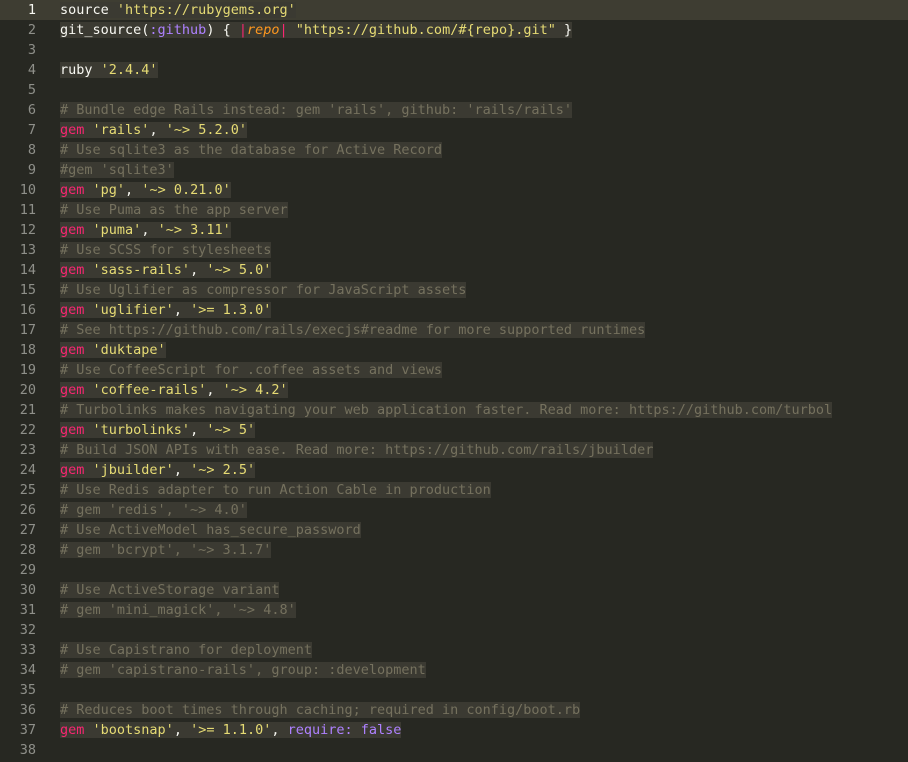  I want to click on code-token-str: '>= 1.3.0', so click(231, 310).